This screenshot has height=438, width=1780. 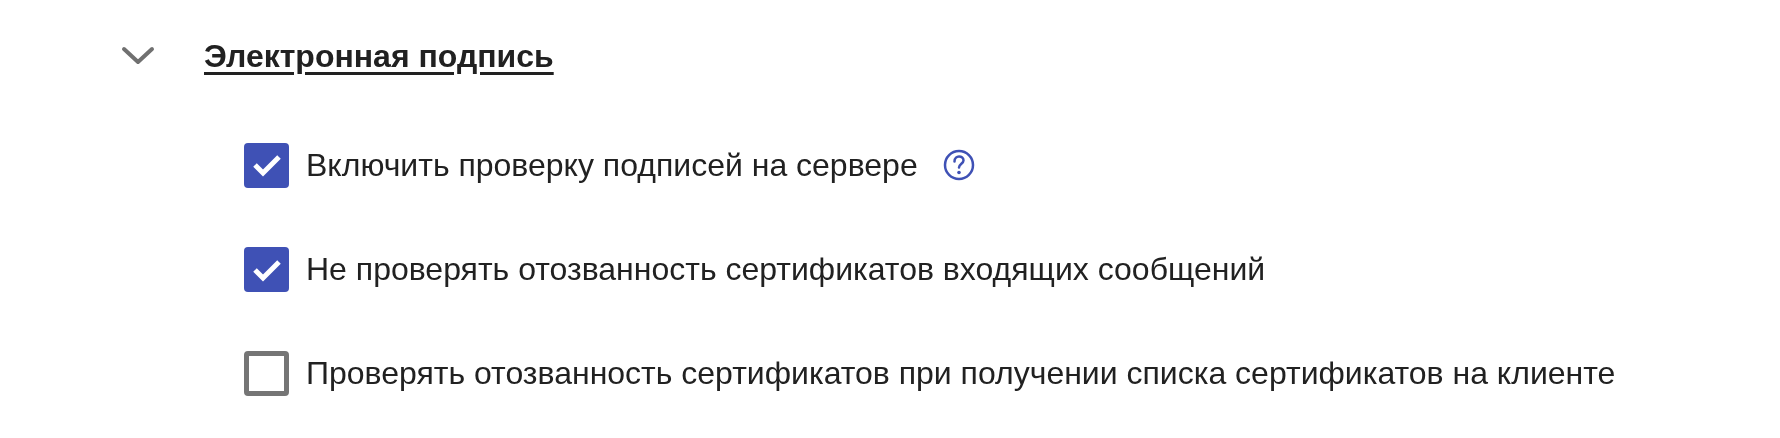 I want to click on option-label: Включить проверку подписей на сервере, so click(x=612, y=165).